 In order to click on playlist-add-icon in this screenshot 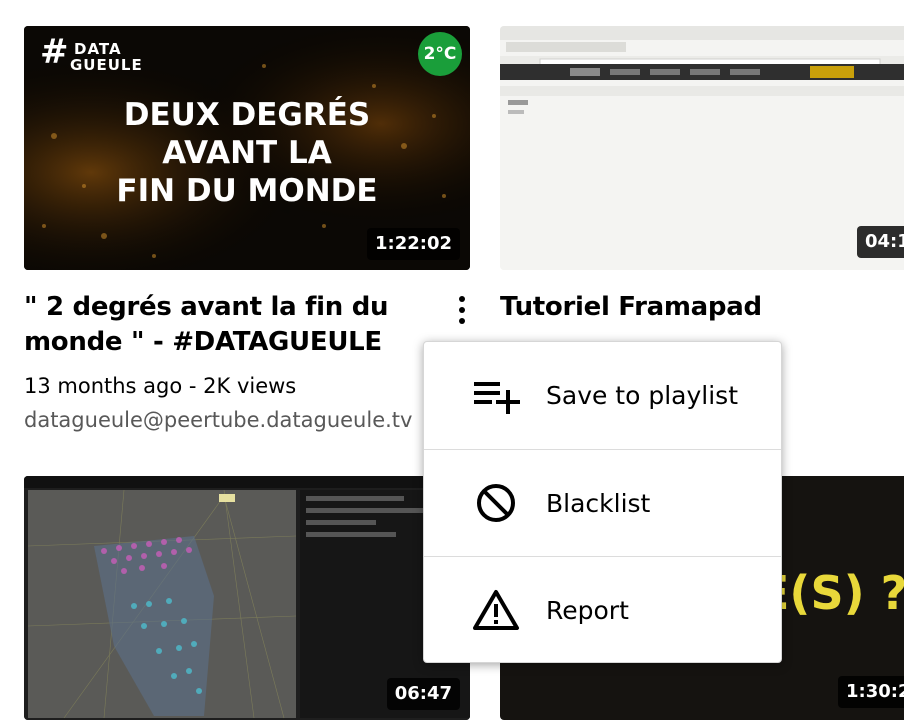, I will do `click(496, 396)`.